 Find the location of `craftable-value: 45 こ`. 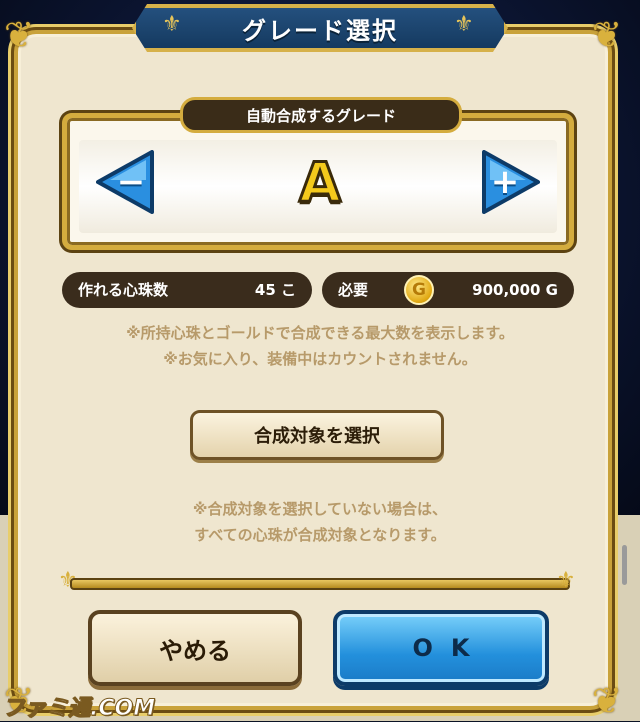

craftable-value: 45 こ is located at coordinates (275, 290).